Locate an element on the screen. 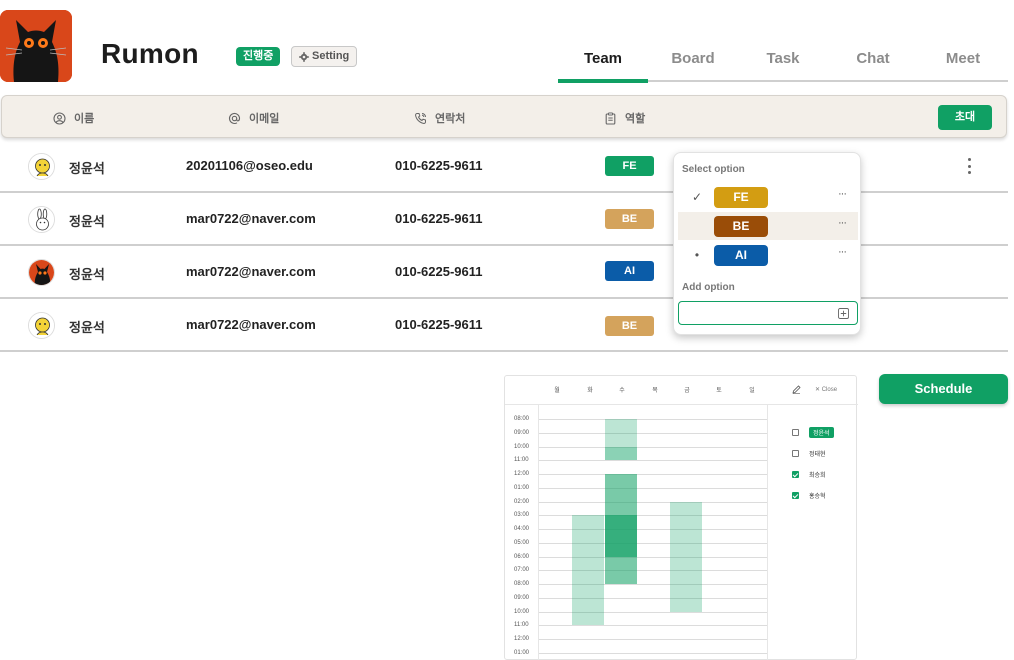 The width and height of the screenshot is (1014, 660). column-label: 연락처 is located at coordinates (450, 119).